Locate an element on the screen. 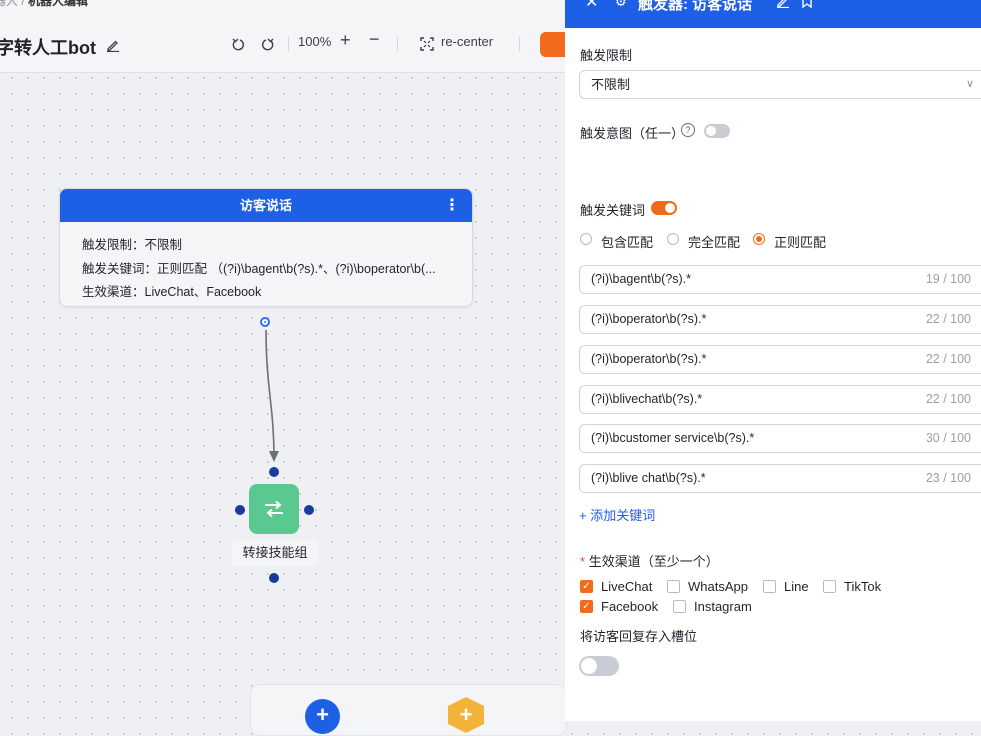  input-port-top is located at coordinates (274, 472).